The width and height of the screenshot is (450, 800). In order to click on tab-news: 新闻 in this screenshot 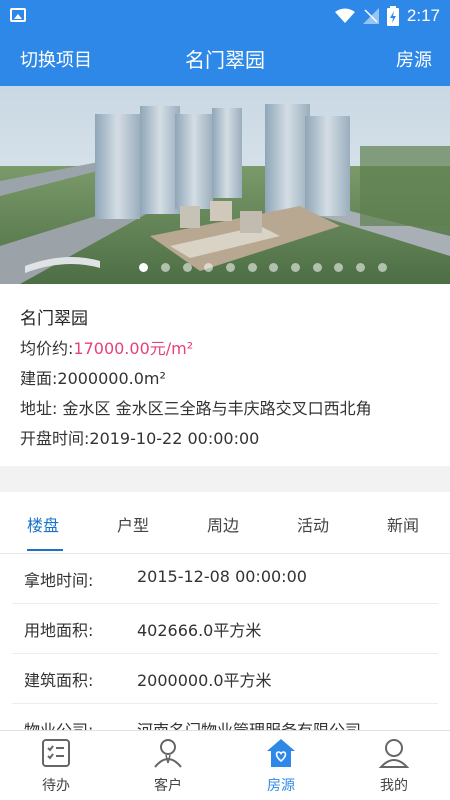, I will do `click(403, 524)`.